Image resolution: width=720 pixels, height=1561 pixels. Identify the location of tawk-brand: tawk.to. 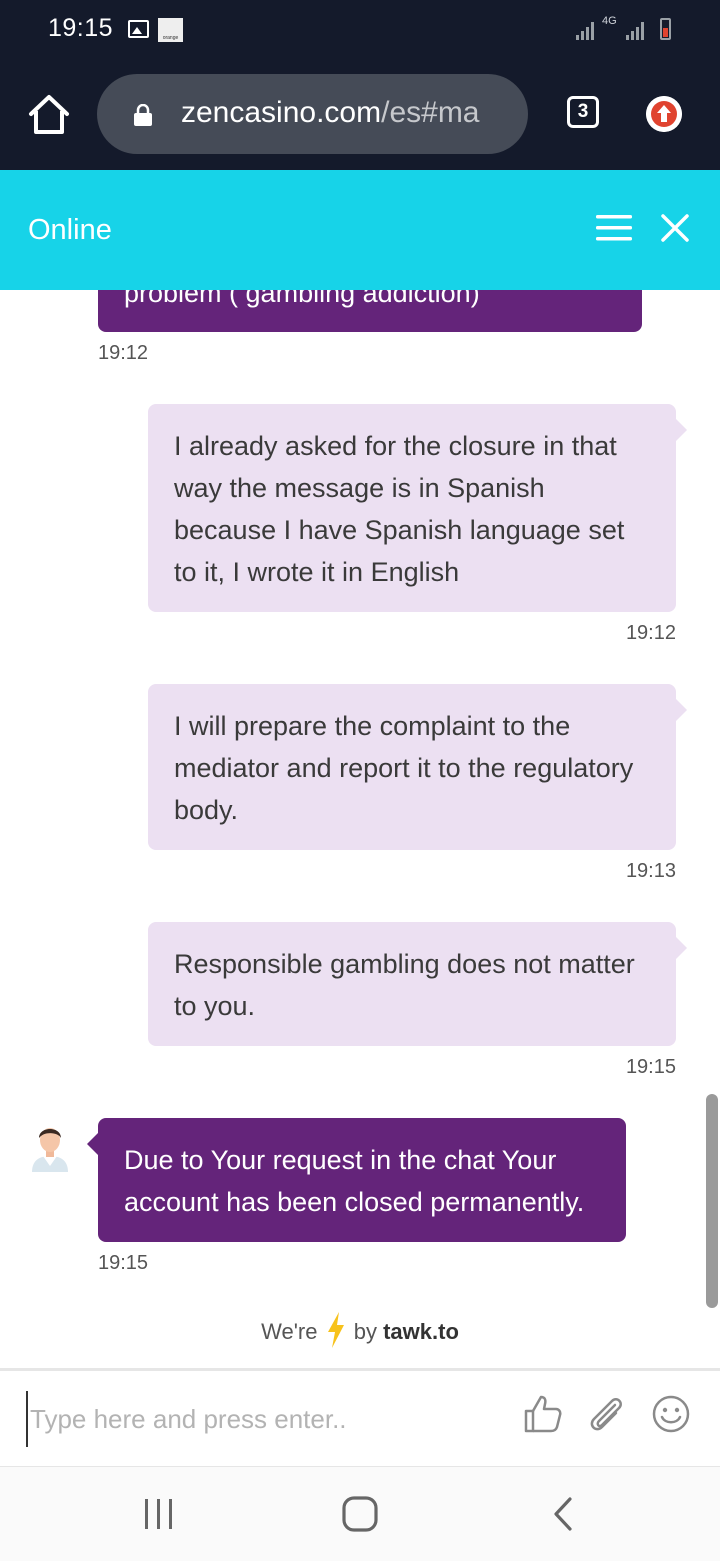
(421, 1331).